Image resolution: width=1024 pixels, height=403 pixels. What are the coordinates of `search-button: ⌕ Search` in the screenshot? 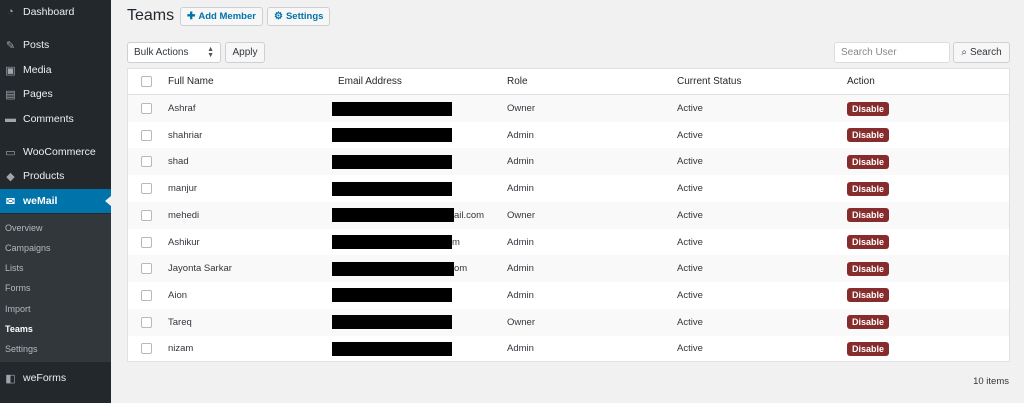 It's located at (981, 52).